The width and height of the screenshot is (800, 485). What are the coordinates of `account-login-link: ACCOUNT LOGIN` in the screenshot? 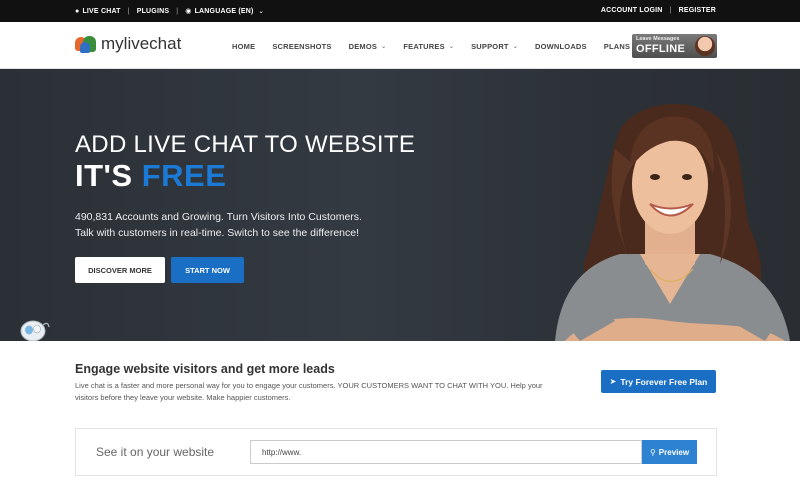 It's located at (632, 10).